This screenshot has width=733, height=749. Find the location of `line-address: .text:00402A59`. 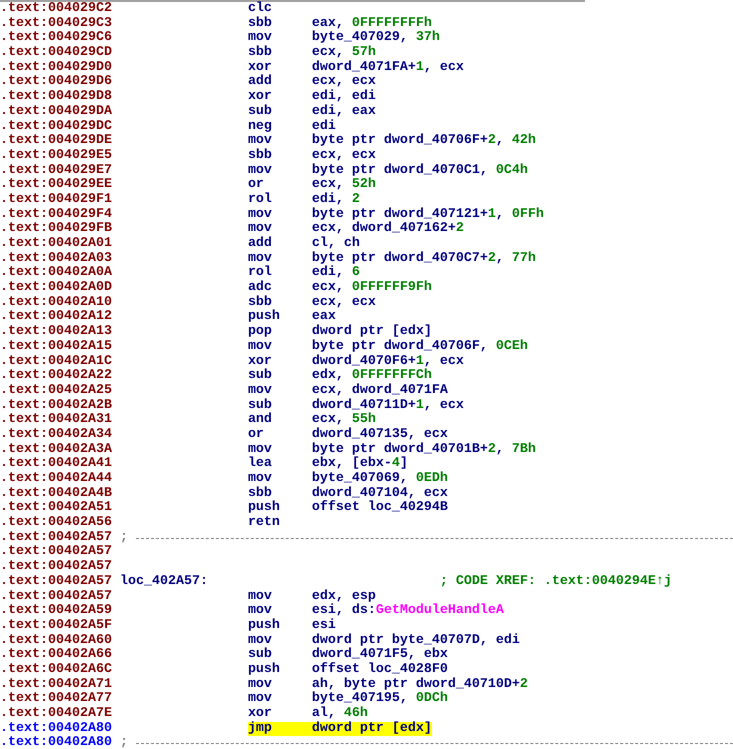

line-address: .text:00402A59 is located at coordinates (56, 610).